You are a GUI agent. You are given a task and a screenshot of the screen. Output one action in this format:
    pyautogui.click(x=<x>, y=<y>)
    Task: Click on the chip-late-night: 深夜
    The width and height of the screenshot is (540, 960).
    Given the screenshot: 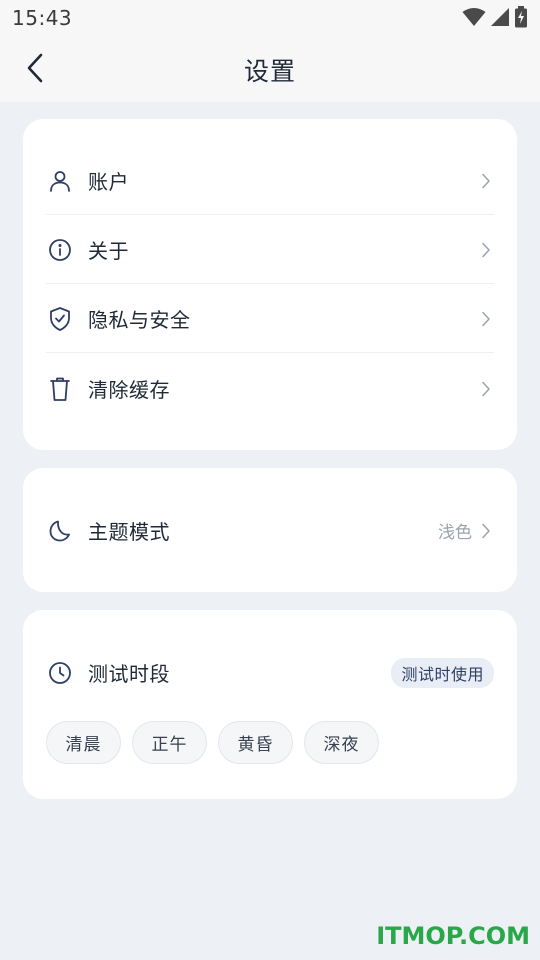 What is the action you would take?
    pyautogui.click(x=341, y=742)
    